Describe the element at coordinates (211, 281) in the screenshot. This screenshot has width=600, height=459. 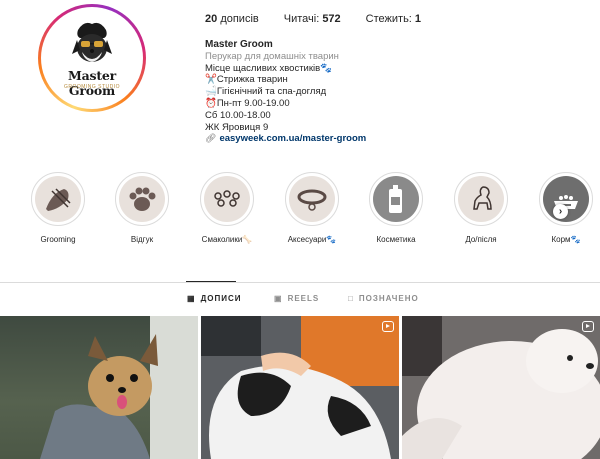
I see `active-tab-indicator` at that location.